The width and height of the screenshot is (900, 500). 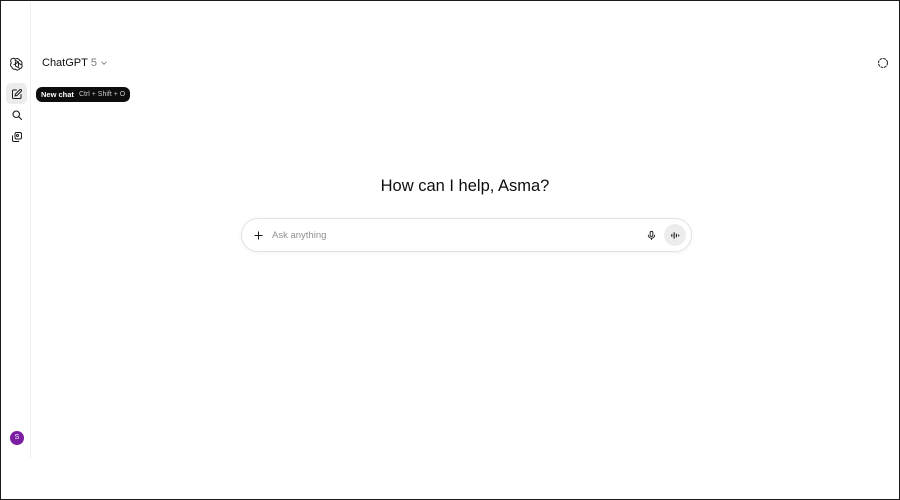 I want to click on microphone-icon, so click(x=651, y=235).